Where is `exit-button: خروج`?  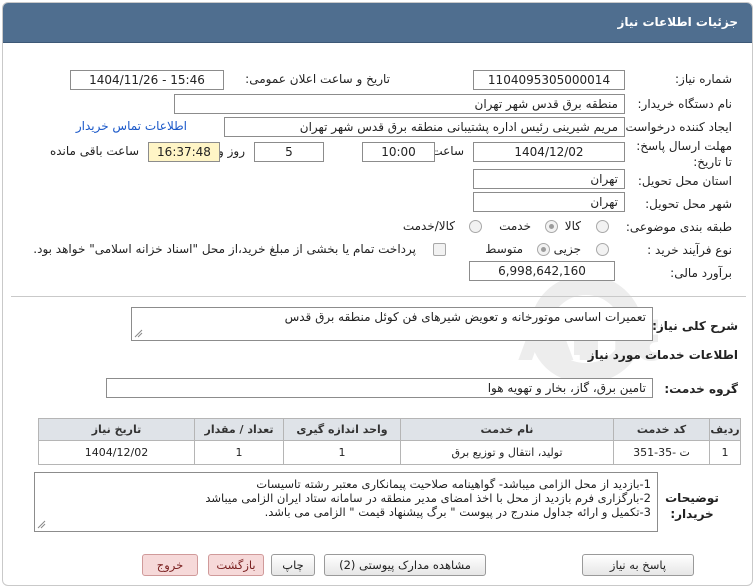 exit-button: خروج is located at coordinates (170, 565).